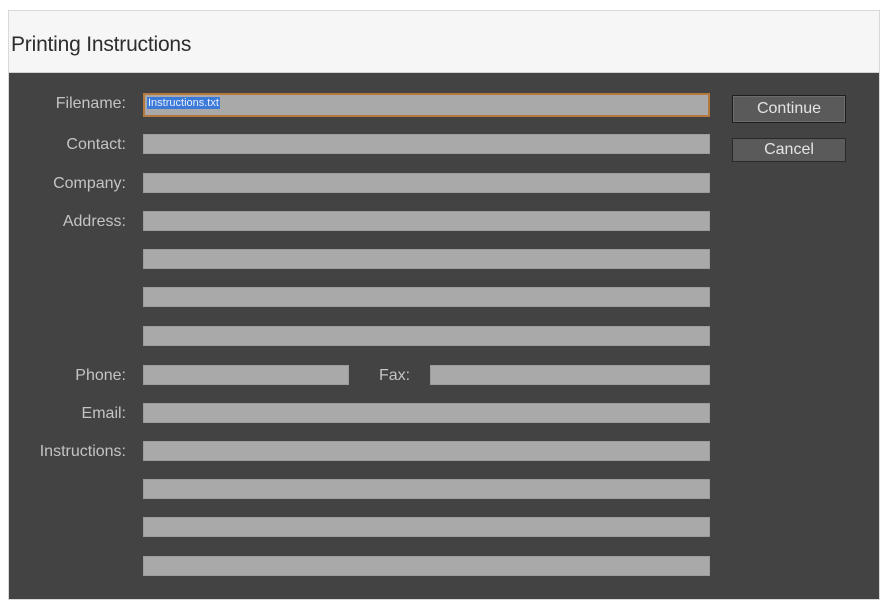 This screenshot has height=601, width=882. What do you see at coordinates (789, 150) in the screenshot?
I see `cancel-button: Cancel` at bounding box center [789, 150].